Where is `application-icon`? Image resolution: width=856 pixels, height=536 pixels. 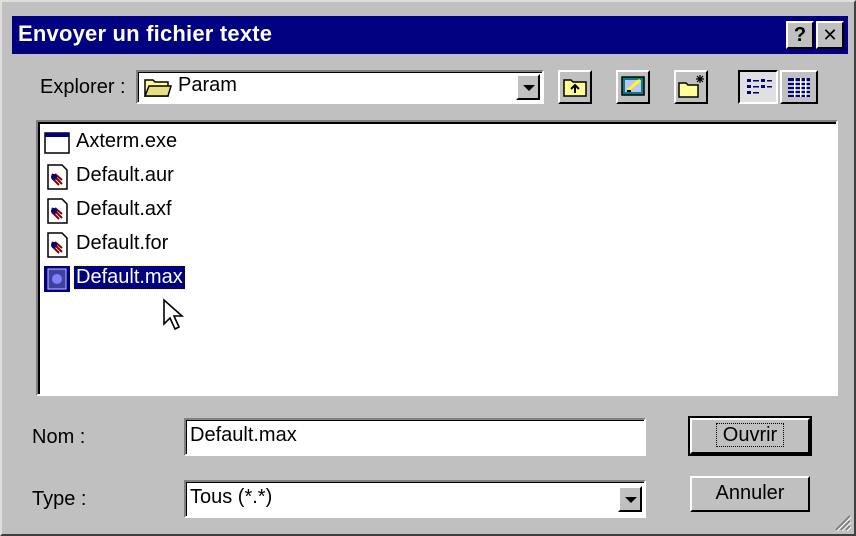 application-icon is located at coordinates (57, 143).